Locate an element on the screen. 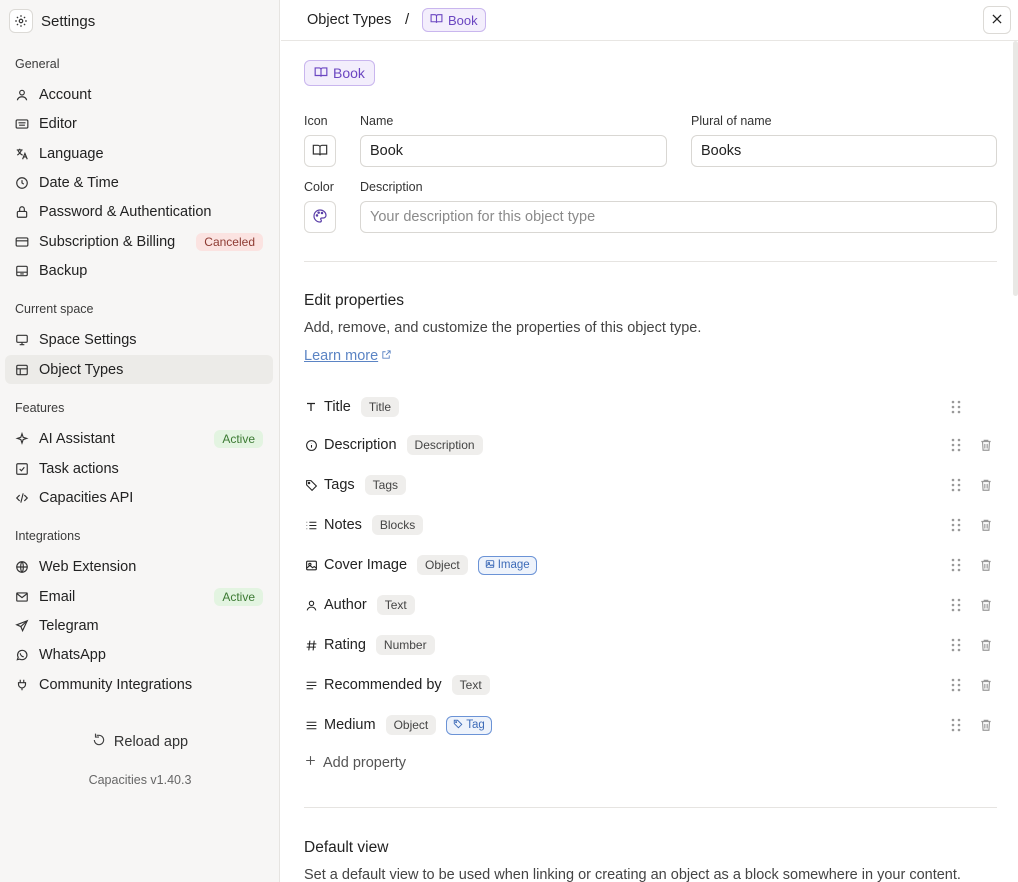 Image resolution: width=1018 pixels, height=882 pixels. property-row-medium: Medium Object Tag is located at coordinates (650, 725).